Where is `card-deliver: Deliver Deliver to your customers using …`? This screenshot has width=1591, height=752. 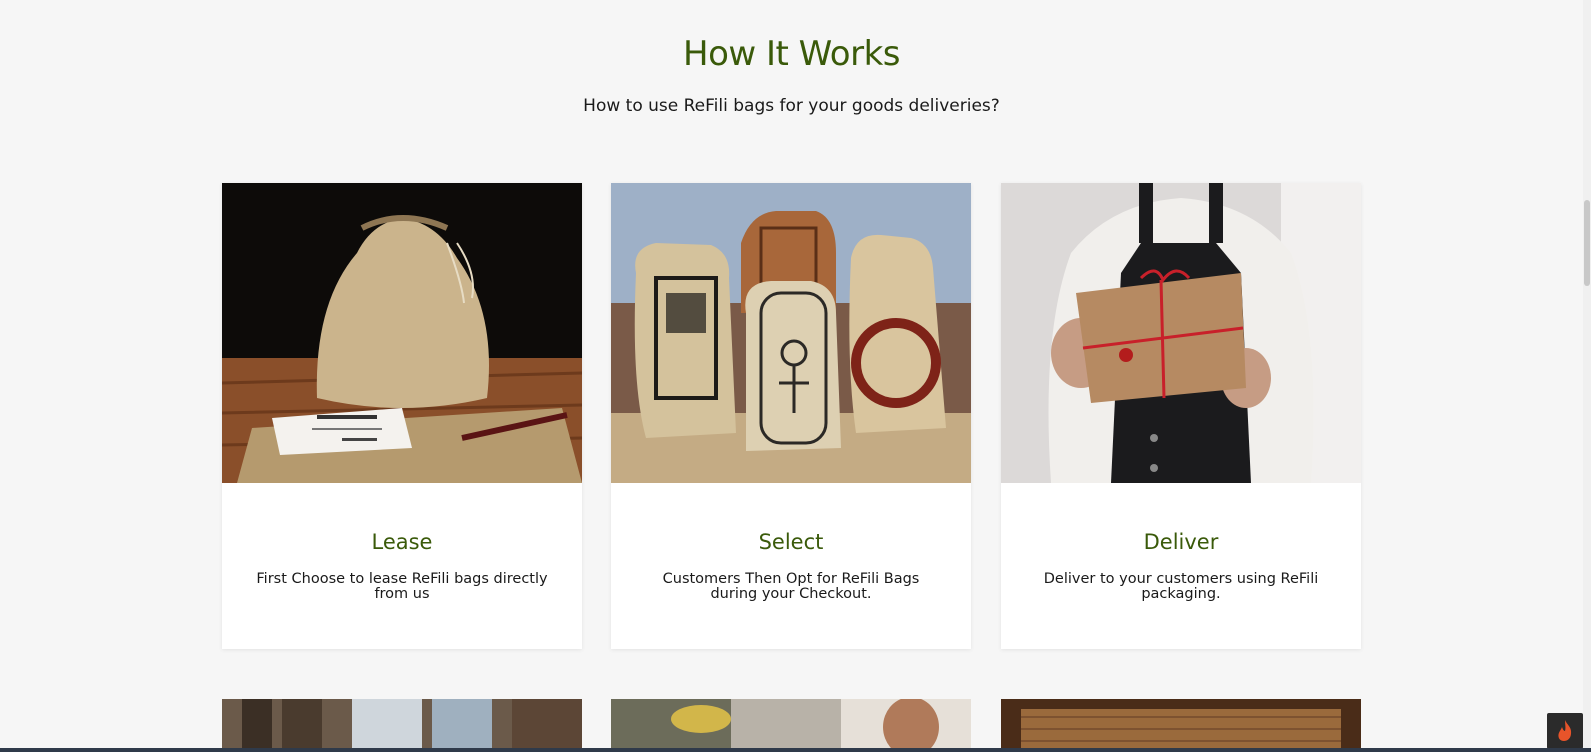 card-deliver: Deliver Deliver to your customers using … is located at coordinates (1181, 416).